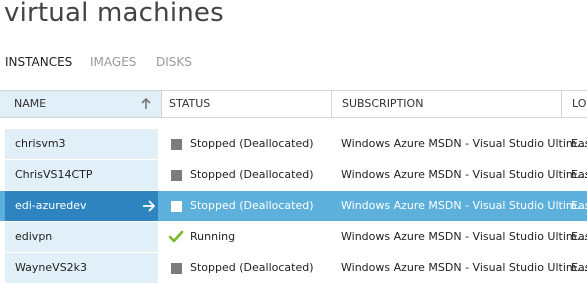  Describe the element at coordinates (246, 104) in the screenshot. I see `column-header-status: STATUS` at that location.